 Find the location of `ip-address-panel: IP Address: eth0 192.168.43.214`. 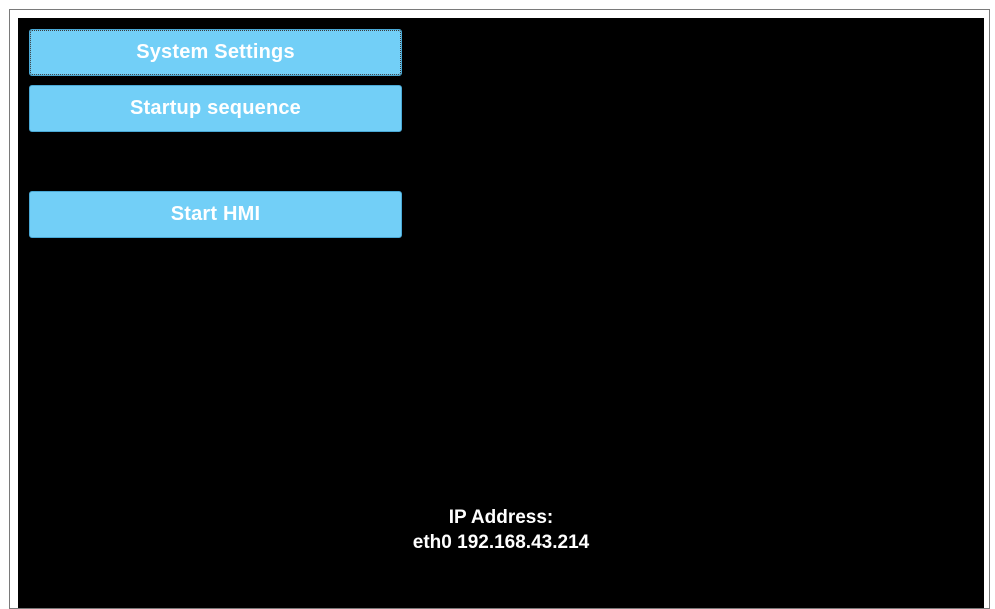

ip-address-panel: IP Address: eth0 192.168.43.214 is located at coordinates (501, 530).